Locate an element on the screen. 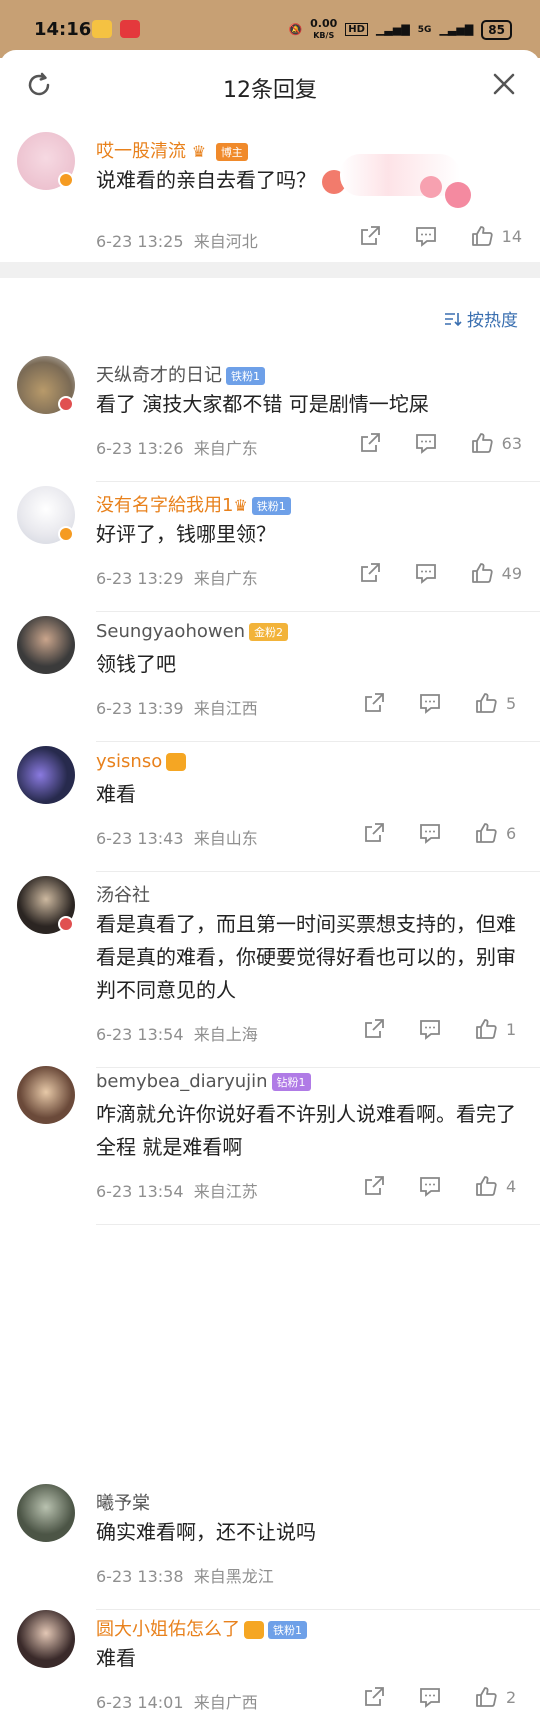  sheet-title: 12条回复 is located at coordinates (270, 90).